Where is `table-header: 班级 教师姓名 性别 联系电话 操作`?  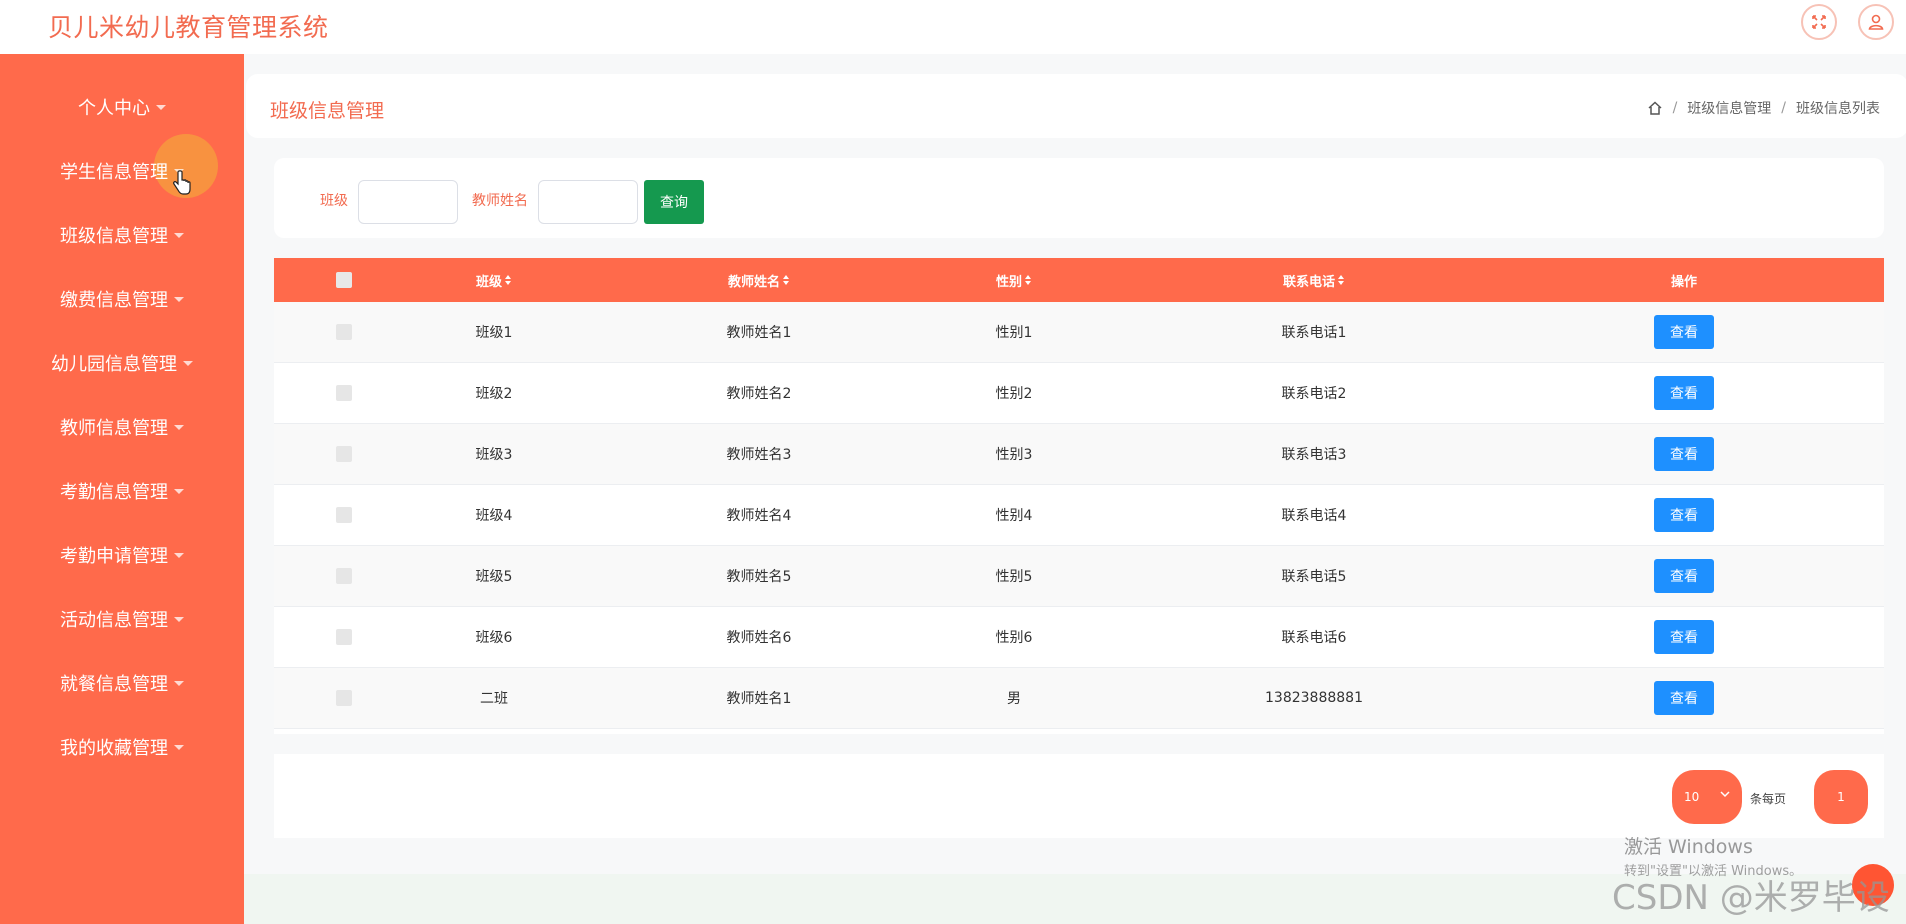
table-header: 班级 教师姓名 性别 联系电话 操作 is located at coordinates (1079, 280).